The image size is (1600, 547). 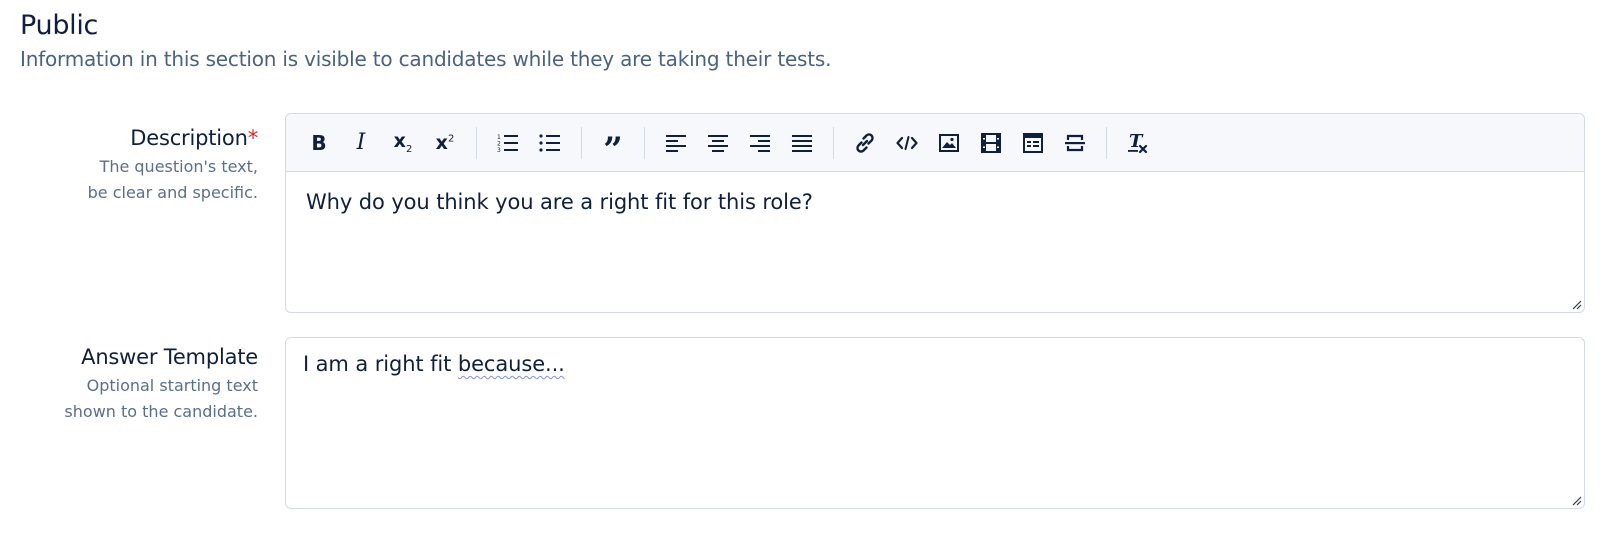 I want to click on image-button, so click(x=949, y=143).